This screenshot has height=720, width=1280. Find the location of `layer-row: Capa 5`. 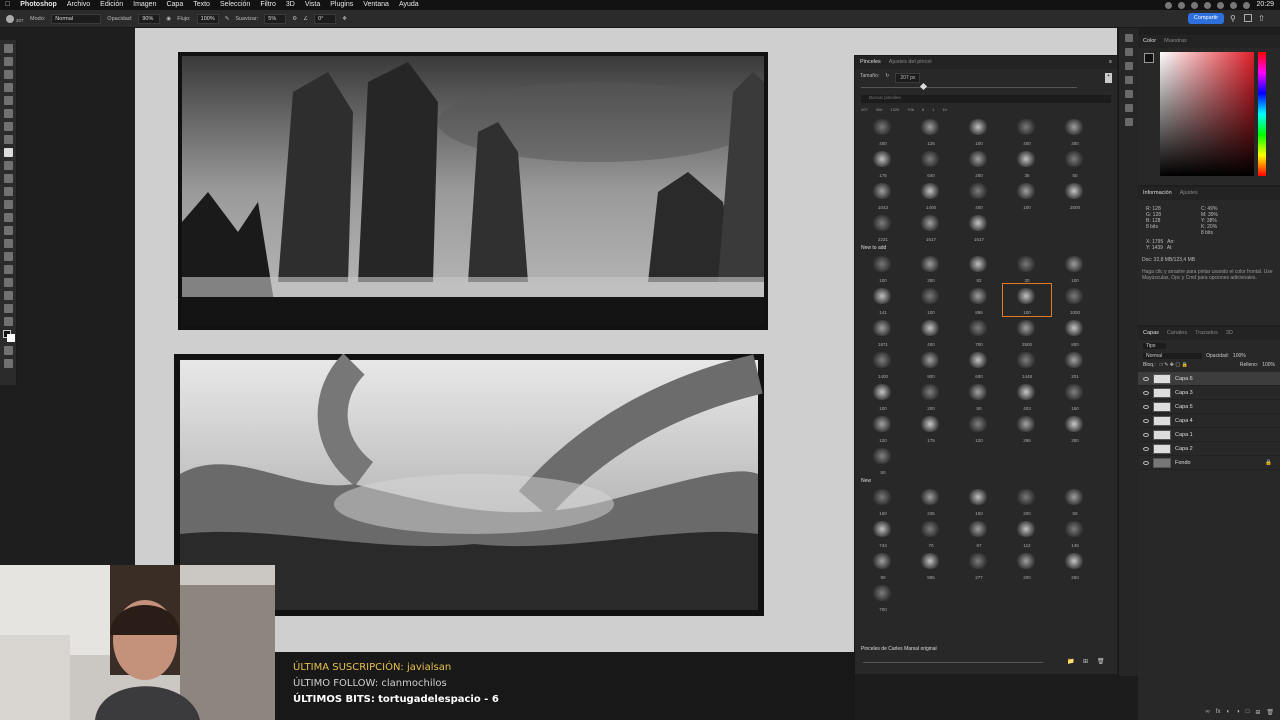

layer-row: Capa 5 is located at coordinates (1209, 407).